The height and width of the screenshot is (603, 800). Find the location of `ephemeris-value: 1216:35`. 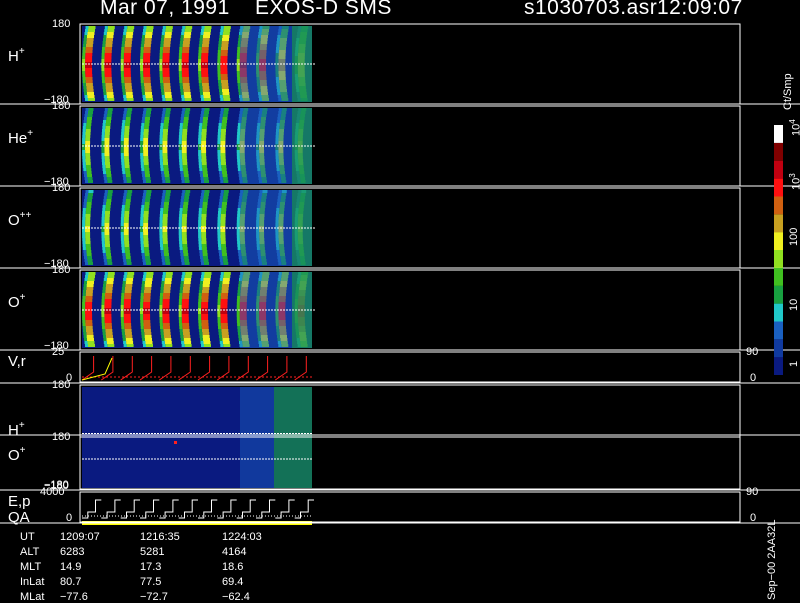

ephemeris-value: 1216:35 is located at coordinates (160, 537).